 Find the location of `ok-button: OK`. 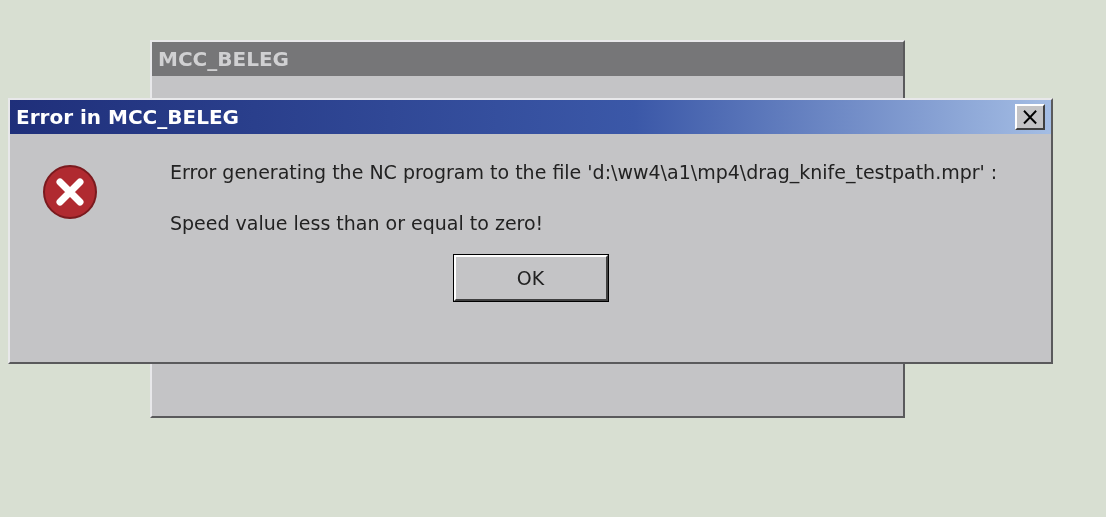

ok-button: OK is located at coordinates (530, 278).